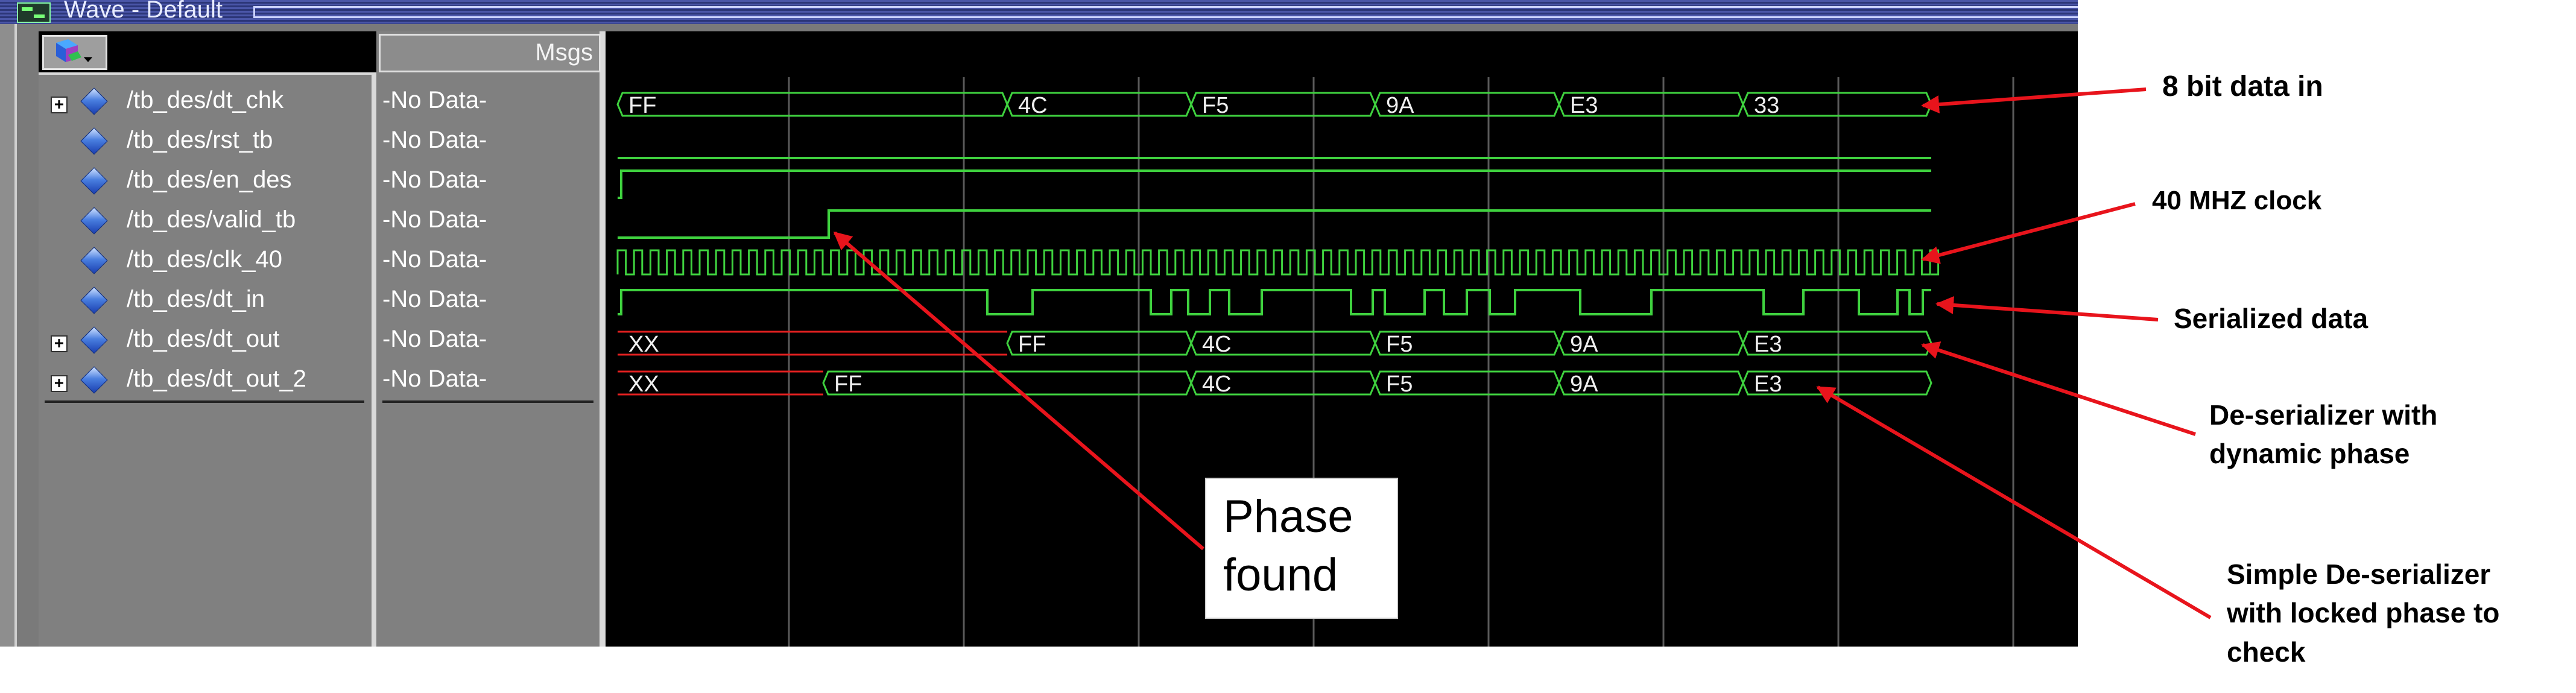 Image resolution: width=2576 pixels, height=693 pixels. What do you see at coordinates (2271, 318) in the screenshot?
I see `annotation-serialized: Serialized data` at bounding box center [2271, 318].